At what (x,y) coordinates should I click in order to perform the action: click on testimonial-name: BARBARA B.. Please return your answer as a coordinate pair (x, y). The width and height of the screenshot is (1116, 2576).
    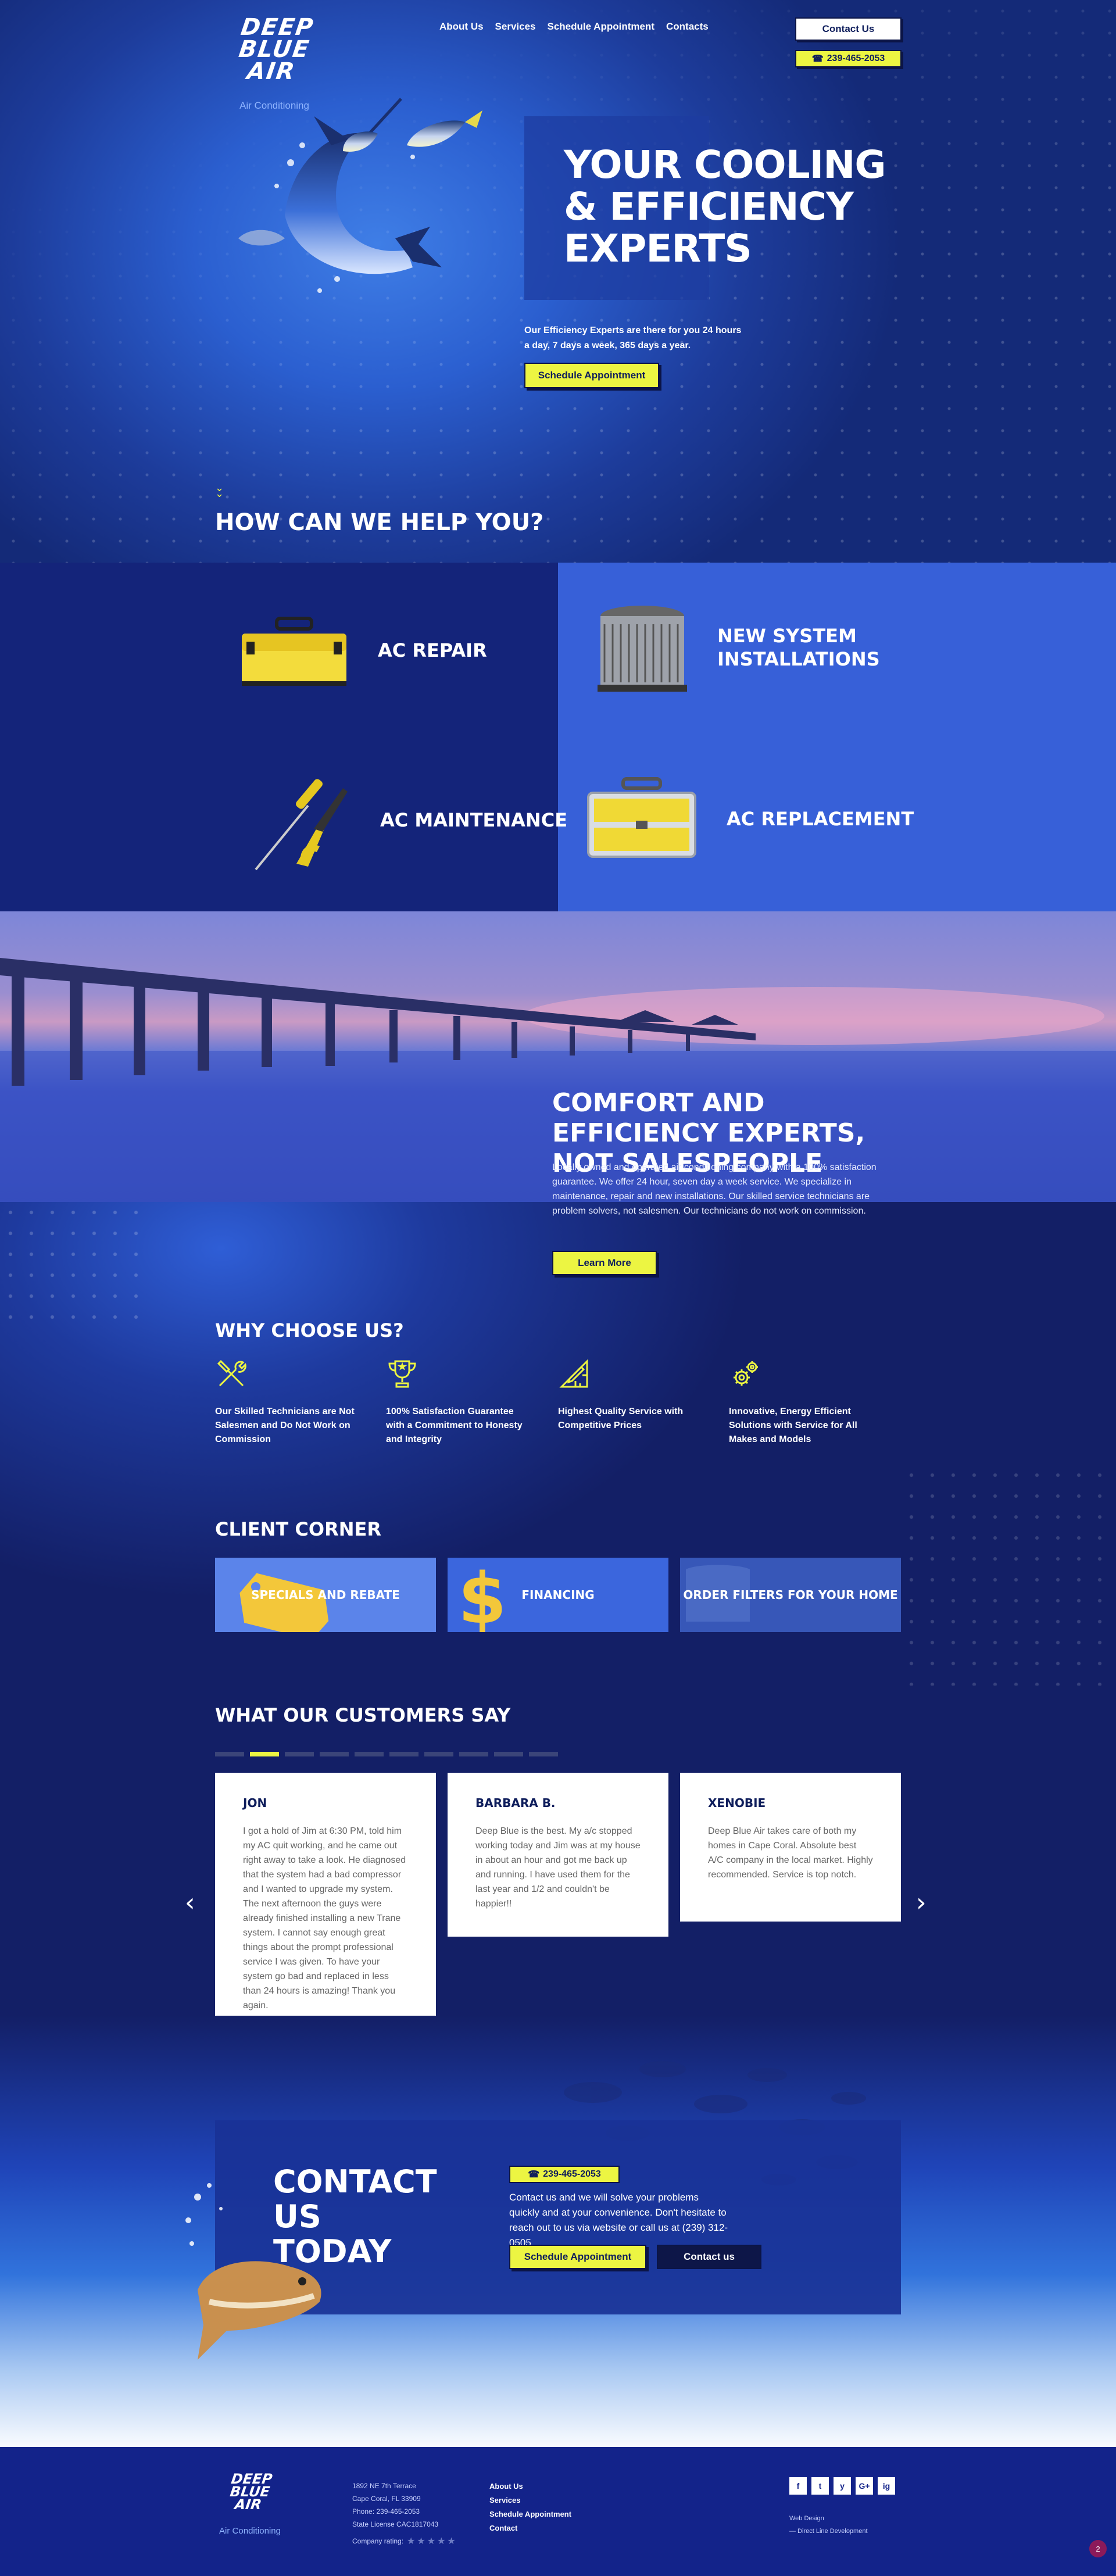
    Looking at the image, I should click on (515, 1803).